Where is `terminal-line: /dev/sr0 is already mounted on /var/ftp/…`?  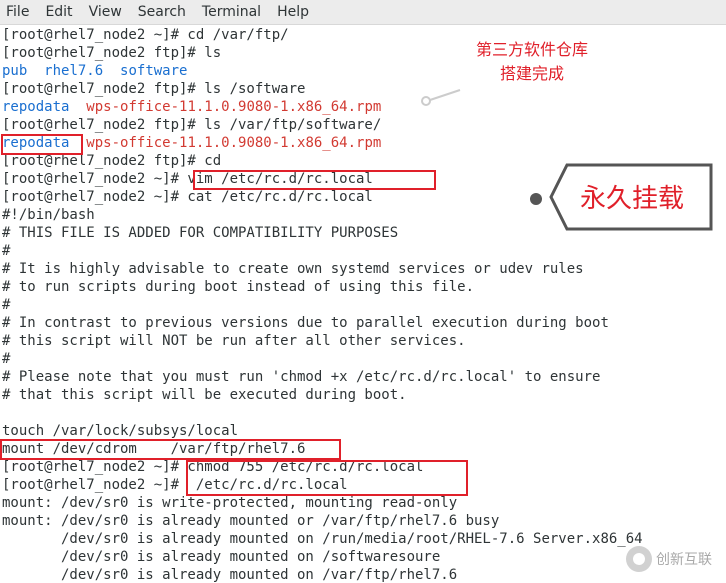
terminal-line: /dev/sr0 is already mounted on /var/ftp/… is located at coordinates (229, 574).